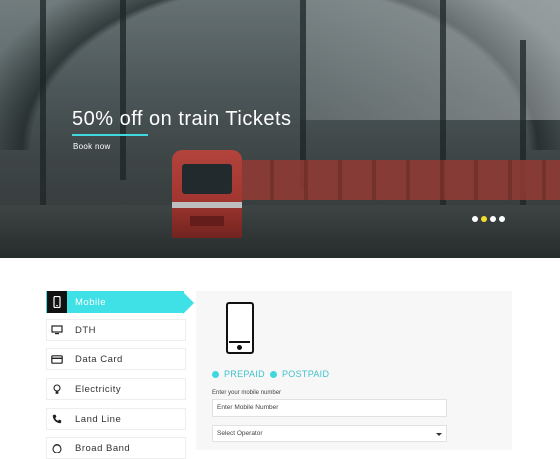 This screenshot has width=560, height=459. Describe the element at coordinates (240, 433) in the screenshot. I see `operator-select-value: Select Operator` at that location.